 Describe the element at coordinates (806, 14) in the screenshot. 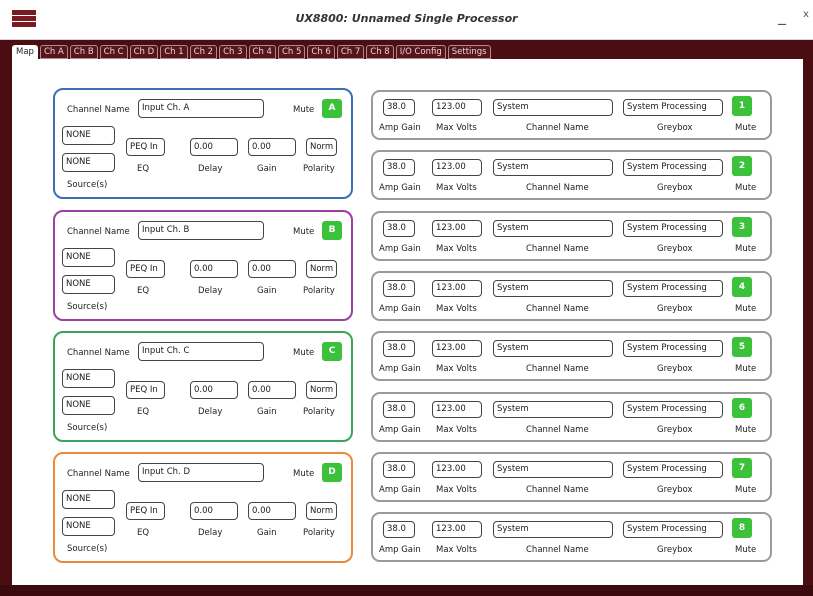

I see `close-button: x` at that location.